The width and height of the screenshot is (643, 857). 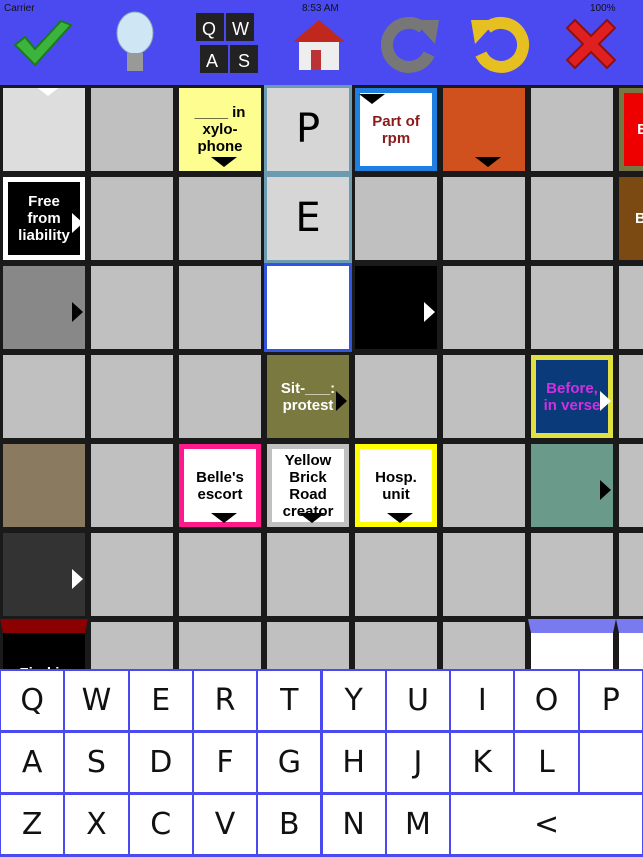 I want to click on clue-cell: Hosp. unit, so click(x=396, y=485).